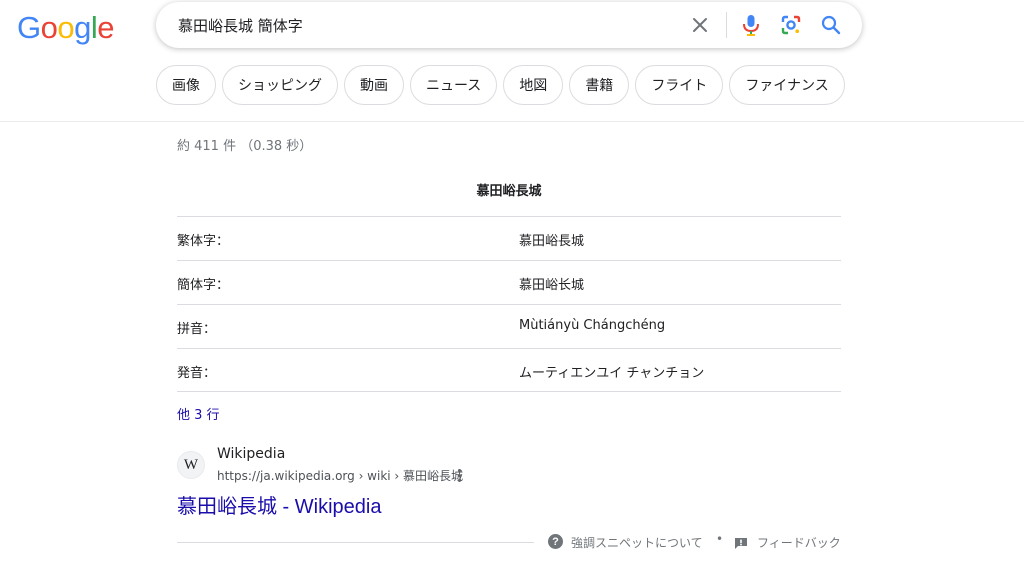 This screenshot has width=1024, height=577. Describe the element at coordinates (700, 25) in the screenshot. I see `clear-icon` at that location.